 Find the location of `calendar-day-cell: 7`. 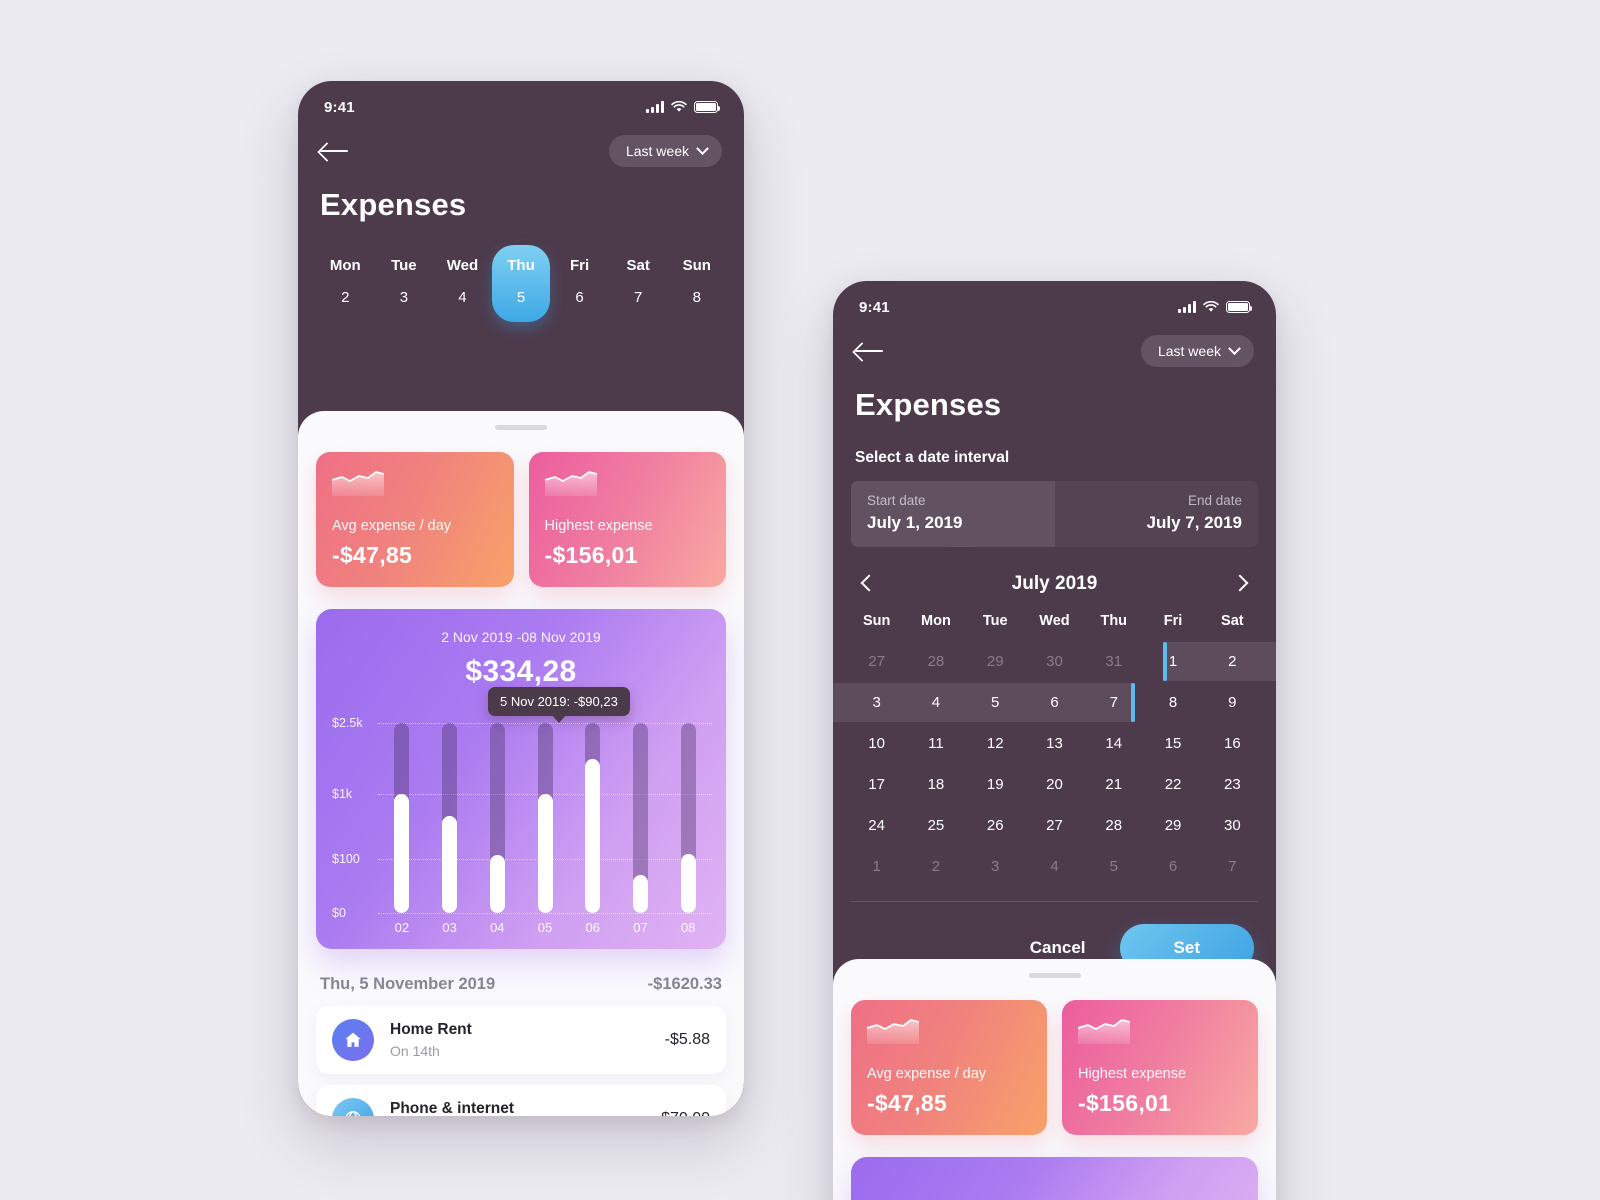

calendar-day-cell: 7 is located at coordinates (1232, 866).